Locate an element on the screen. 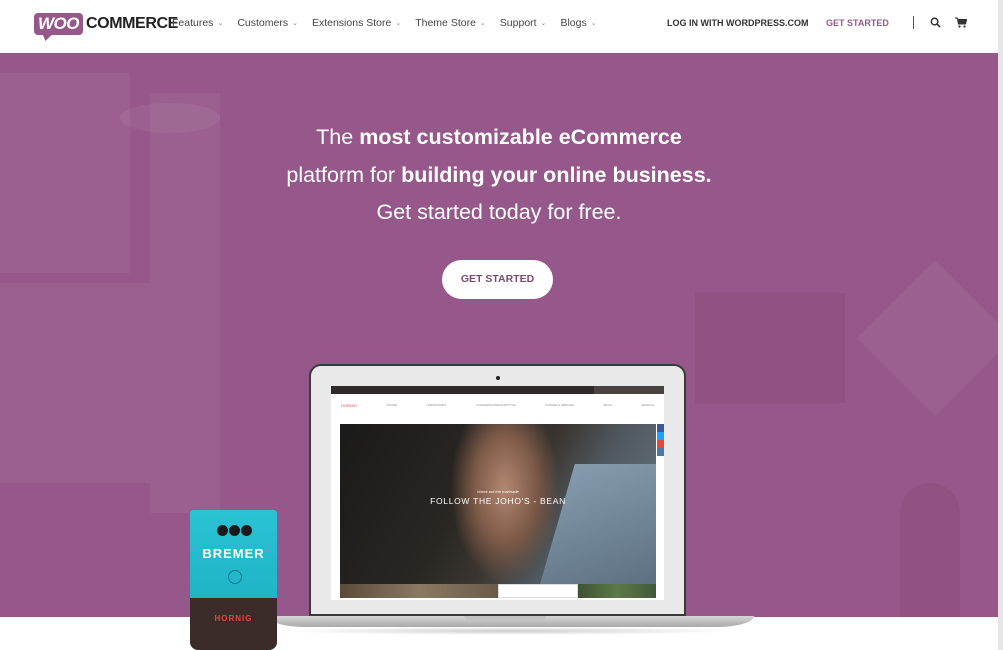 The height and width of the screenshot is (650, 1003). hero-line-3: Get started today for free. is located at coordinates (499, 212).